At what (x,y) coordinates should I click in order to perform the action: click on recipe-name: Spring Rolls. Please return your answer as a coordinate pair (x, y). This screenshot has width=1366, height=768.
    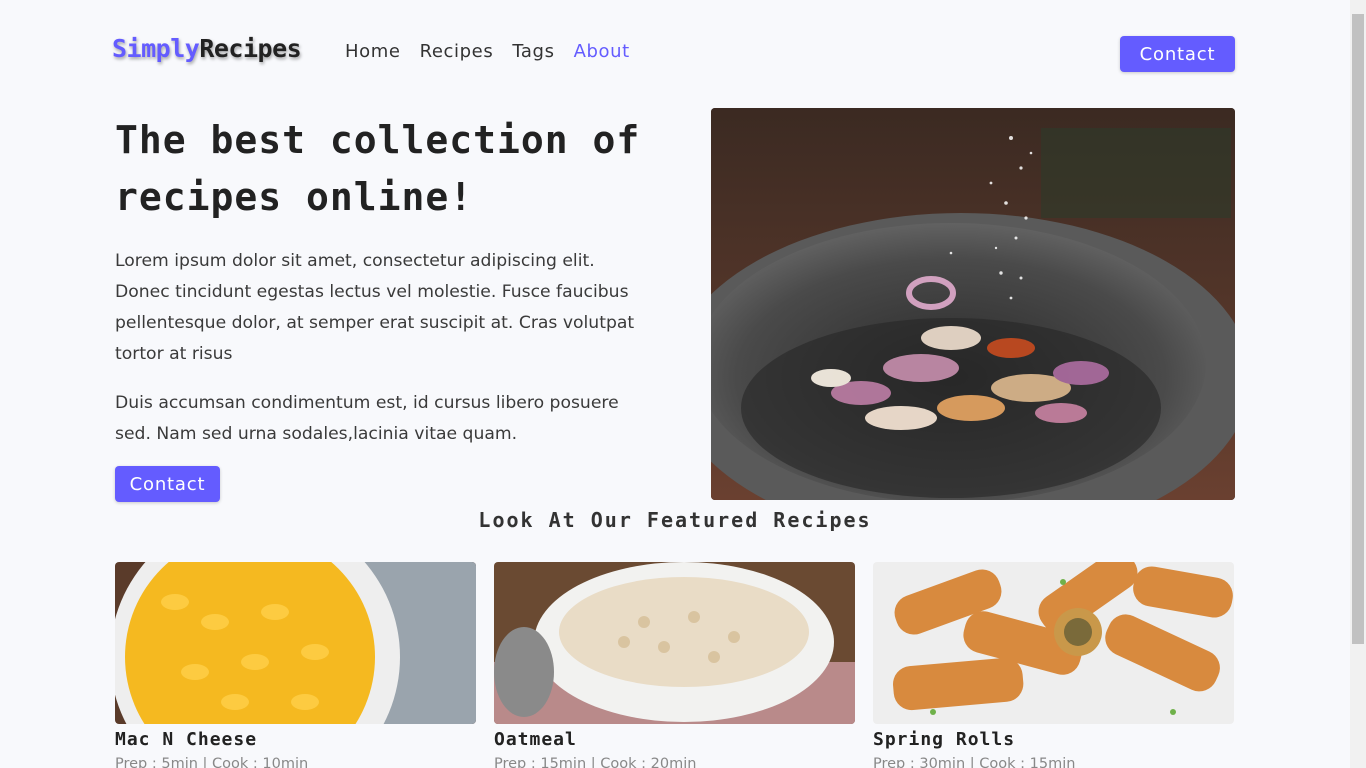
    Looking at the image, I should click on (1053, 740).